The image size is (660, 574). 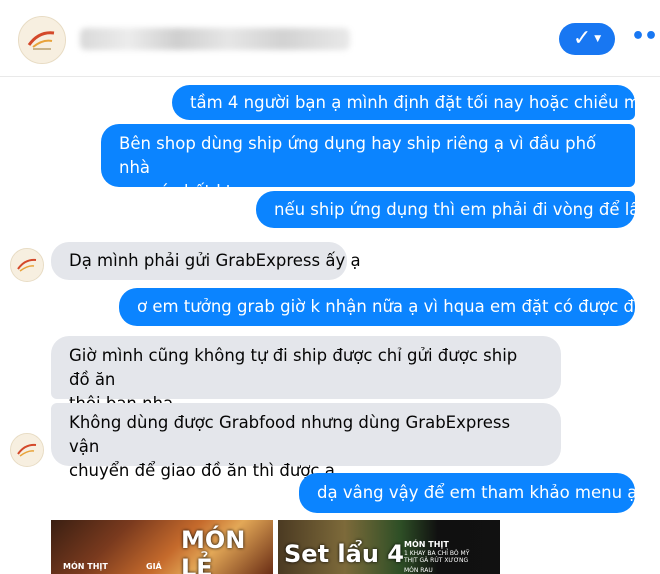 I want to click on attachment-label: 1 KHAY BA CHỈ BÒ MỸ, so click(x=437, y=553).